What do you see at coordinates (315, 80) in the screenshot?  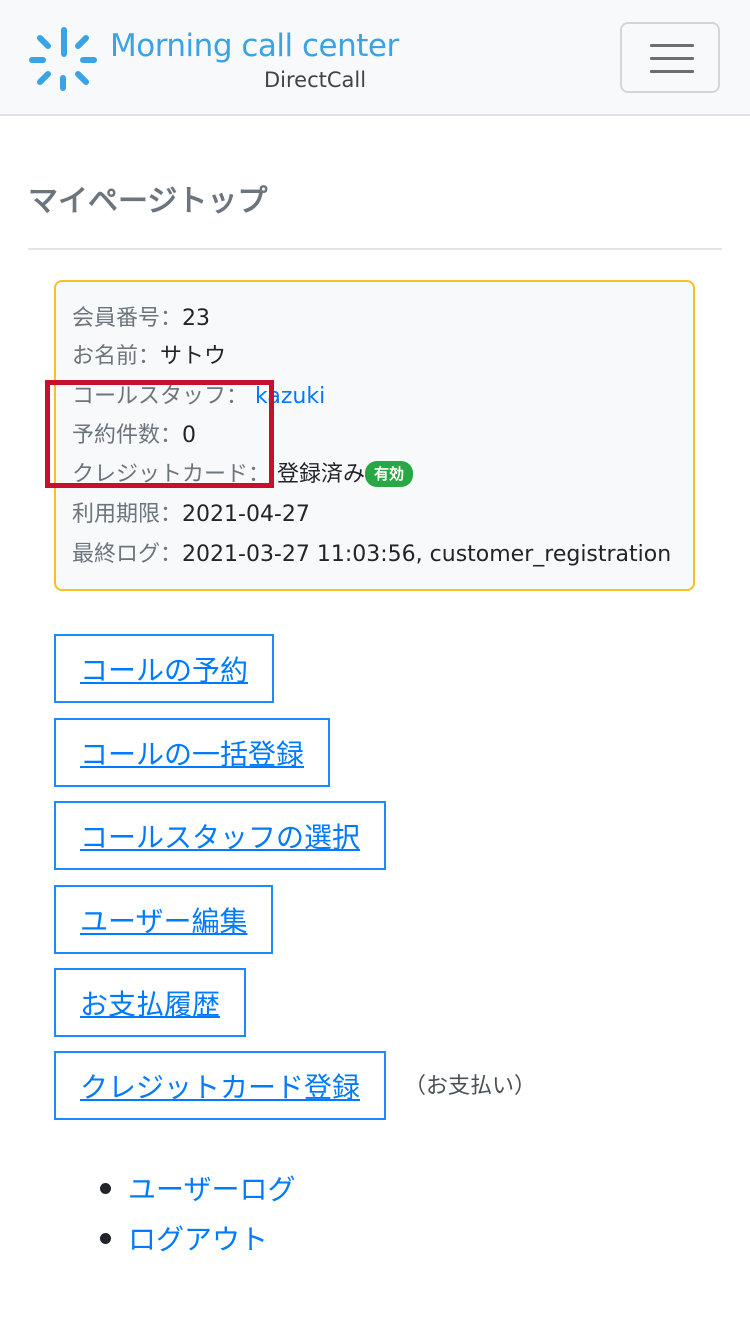 I see `logo-subtitle: DirectCall` at bounding box center [315, 80].